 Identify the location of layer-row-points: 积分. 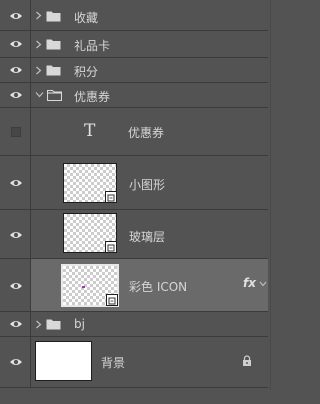
(134, 70).